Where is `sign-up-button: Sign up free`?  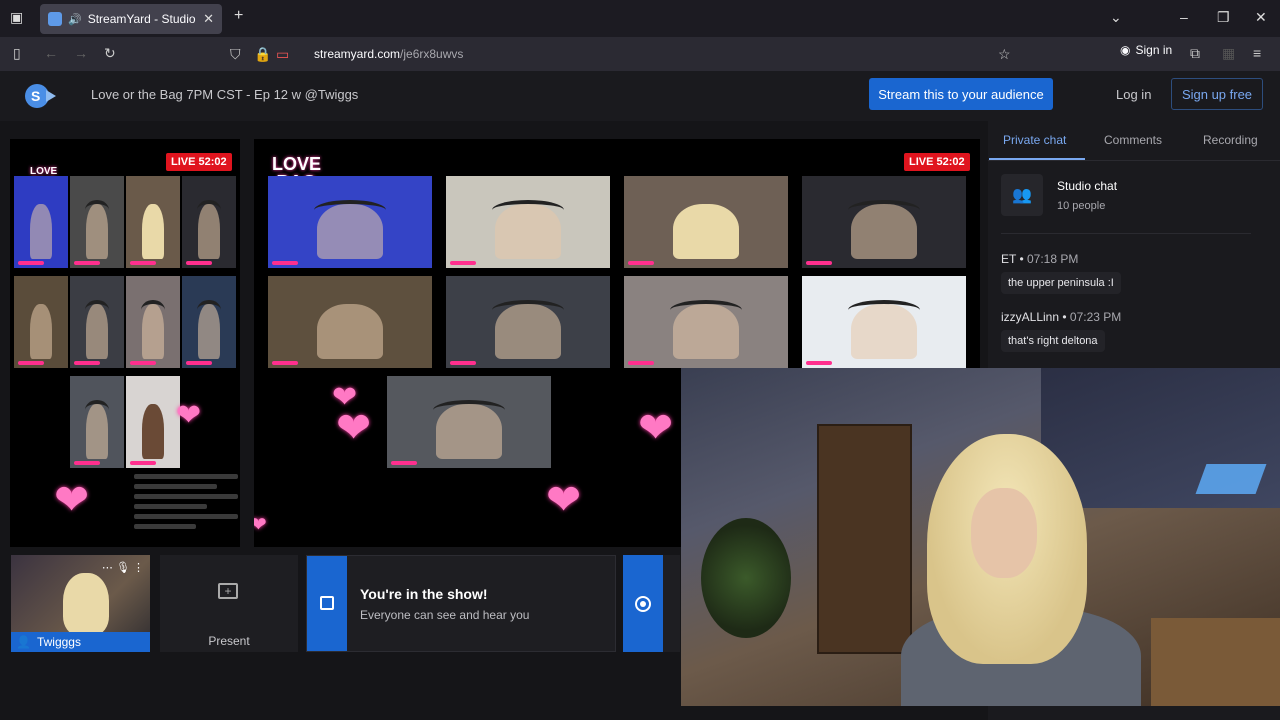
sign-up-button: Sign up free is located at coordinates (1217, 94).